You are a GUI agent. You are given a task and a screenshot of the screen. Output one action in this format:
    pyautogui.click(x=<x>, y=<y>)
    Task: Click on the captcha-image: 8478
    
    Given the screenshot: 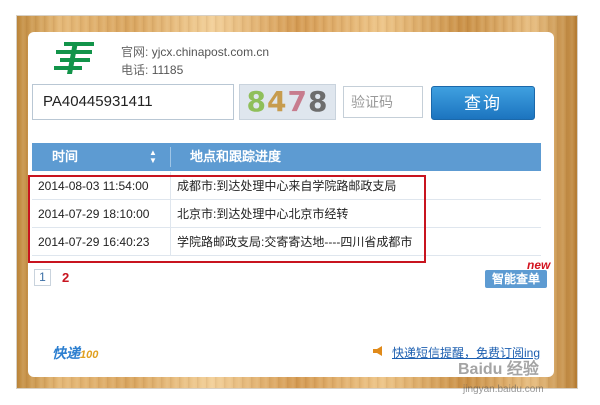 What is the action you would take?
    pyautogui.click(x=287, y=102)
    